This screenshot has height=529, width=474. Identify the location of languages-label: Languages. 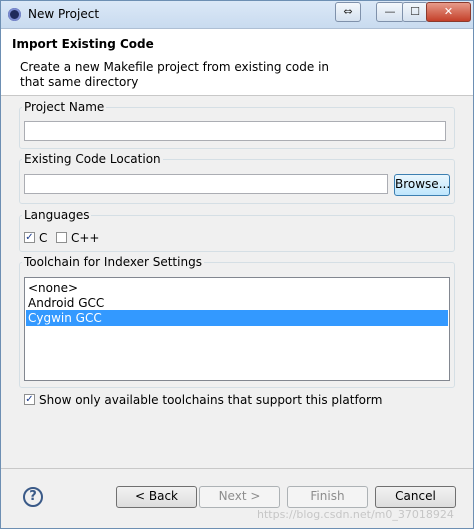
(57, 215).